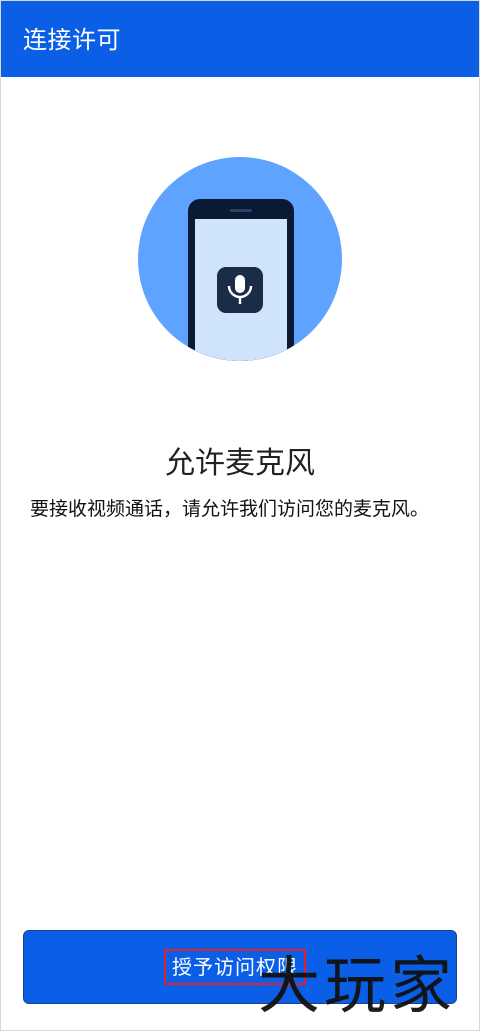  Describe the element at coordinates (230, 509) in the screenshot. I see `permission-description: 要接收视频通话，请允许我们访问您的麦克风。` at that location.